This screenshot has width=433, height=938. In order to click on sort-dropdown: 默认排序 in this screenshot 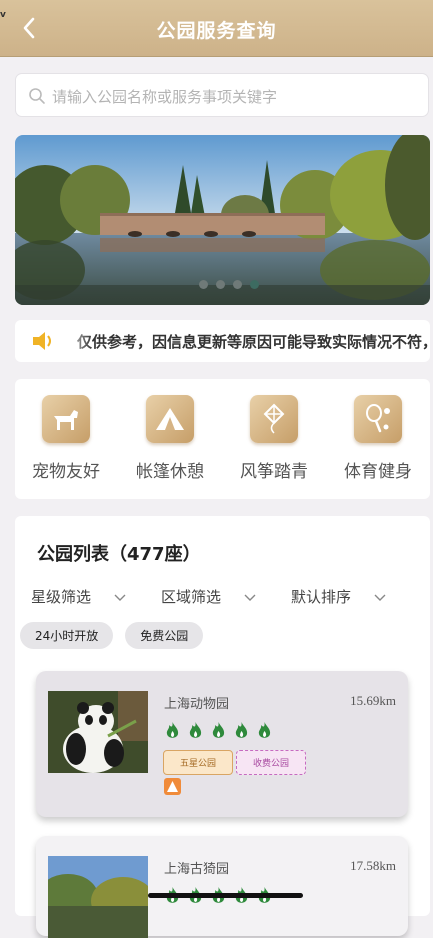, I will do `click(338, 596)`.